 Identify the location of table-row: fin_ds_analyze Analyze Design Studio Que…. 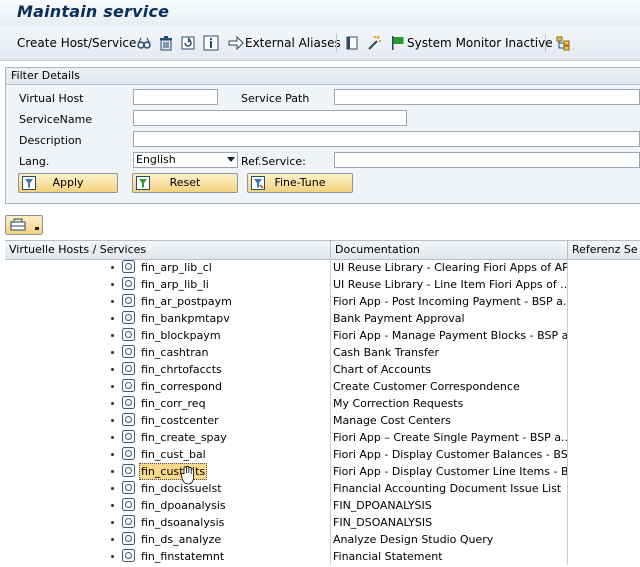
(322, 539).